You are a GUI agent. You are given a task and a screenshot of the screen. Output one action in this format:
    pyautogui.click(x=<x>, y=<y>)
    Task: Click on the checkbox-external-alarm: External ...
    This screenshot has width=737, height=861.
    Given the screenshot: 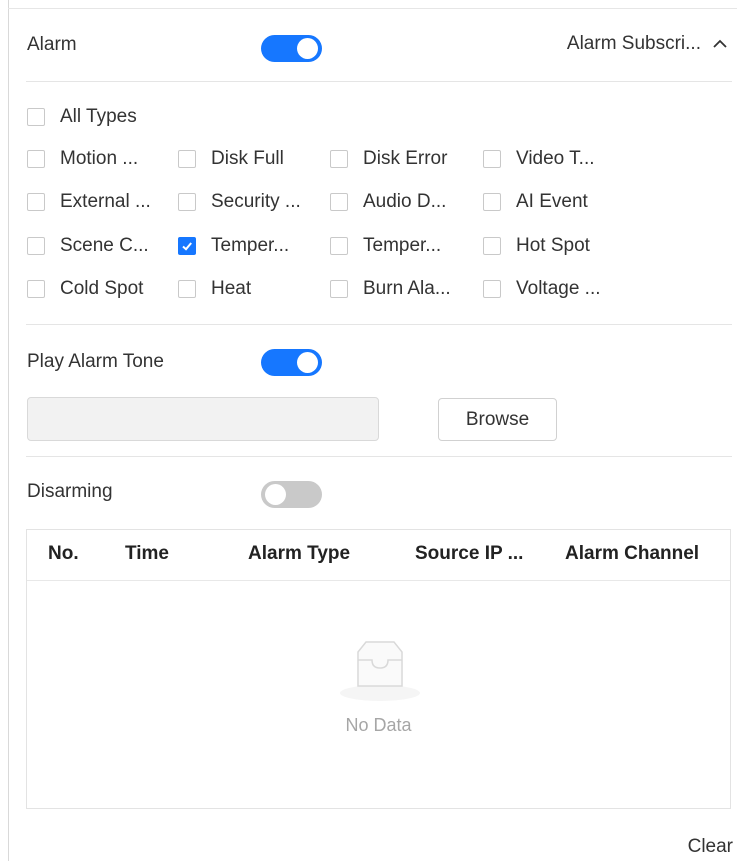 What is the action you would take?
    pyautogui.click(x=89, y=202)
    